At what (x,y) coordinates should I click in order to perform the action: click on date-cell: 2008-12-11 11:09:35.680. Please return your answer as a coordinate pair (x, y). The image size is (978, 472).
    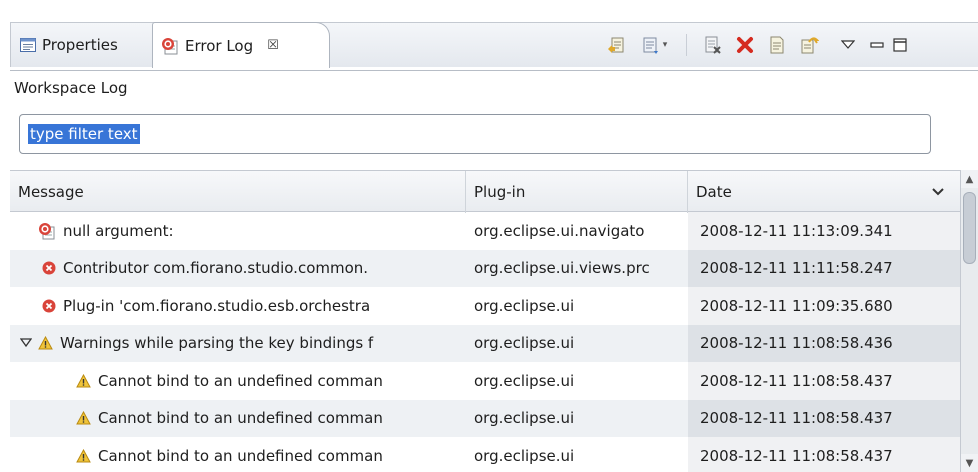
    Looking at the image, I should click on (824, 306).